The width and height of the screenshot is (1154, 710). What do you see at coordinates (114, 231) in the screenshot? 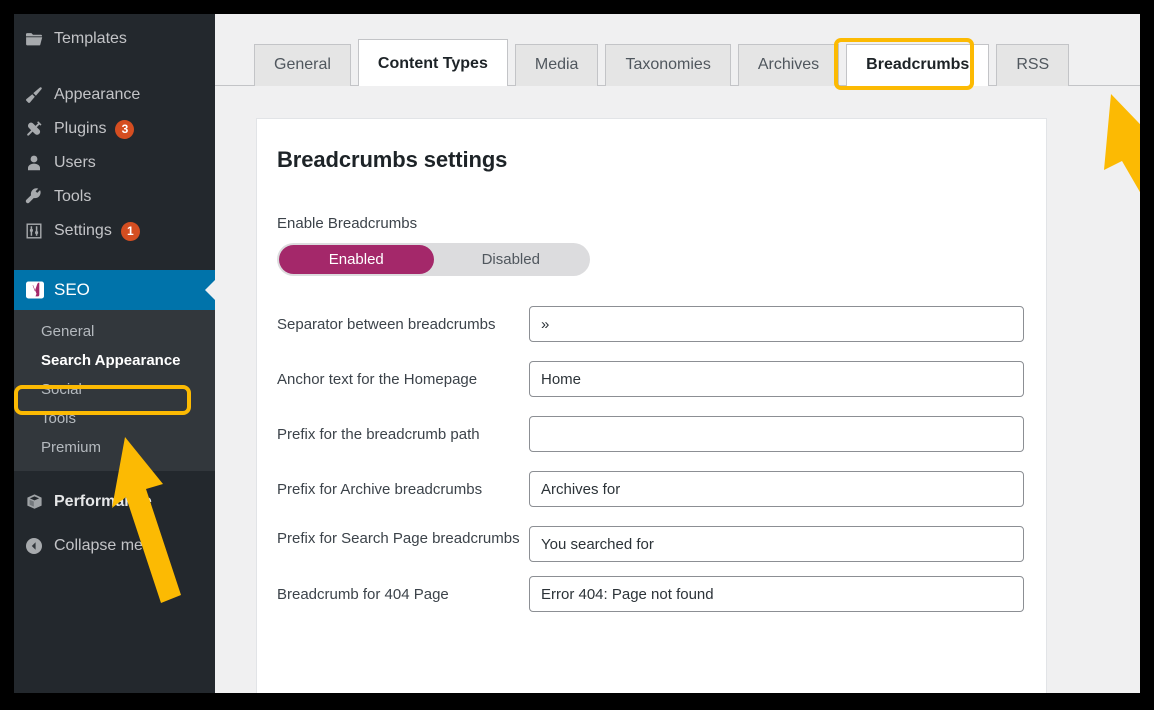
I see `sidebar-item-settings: Settings 1` at bounding box center [114, 231].